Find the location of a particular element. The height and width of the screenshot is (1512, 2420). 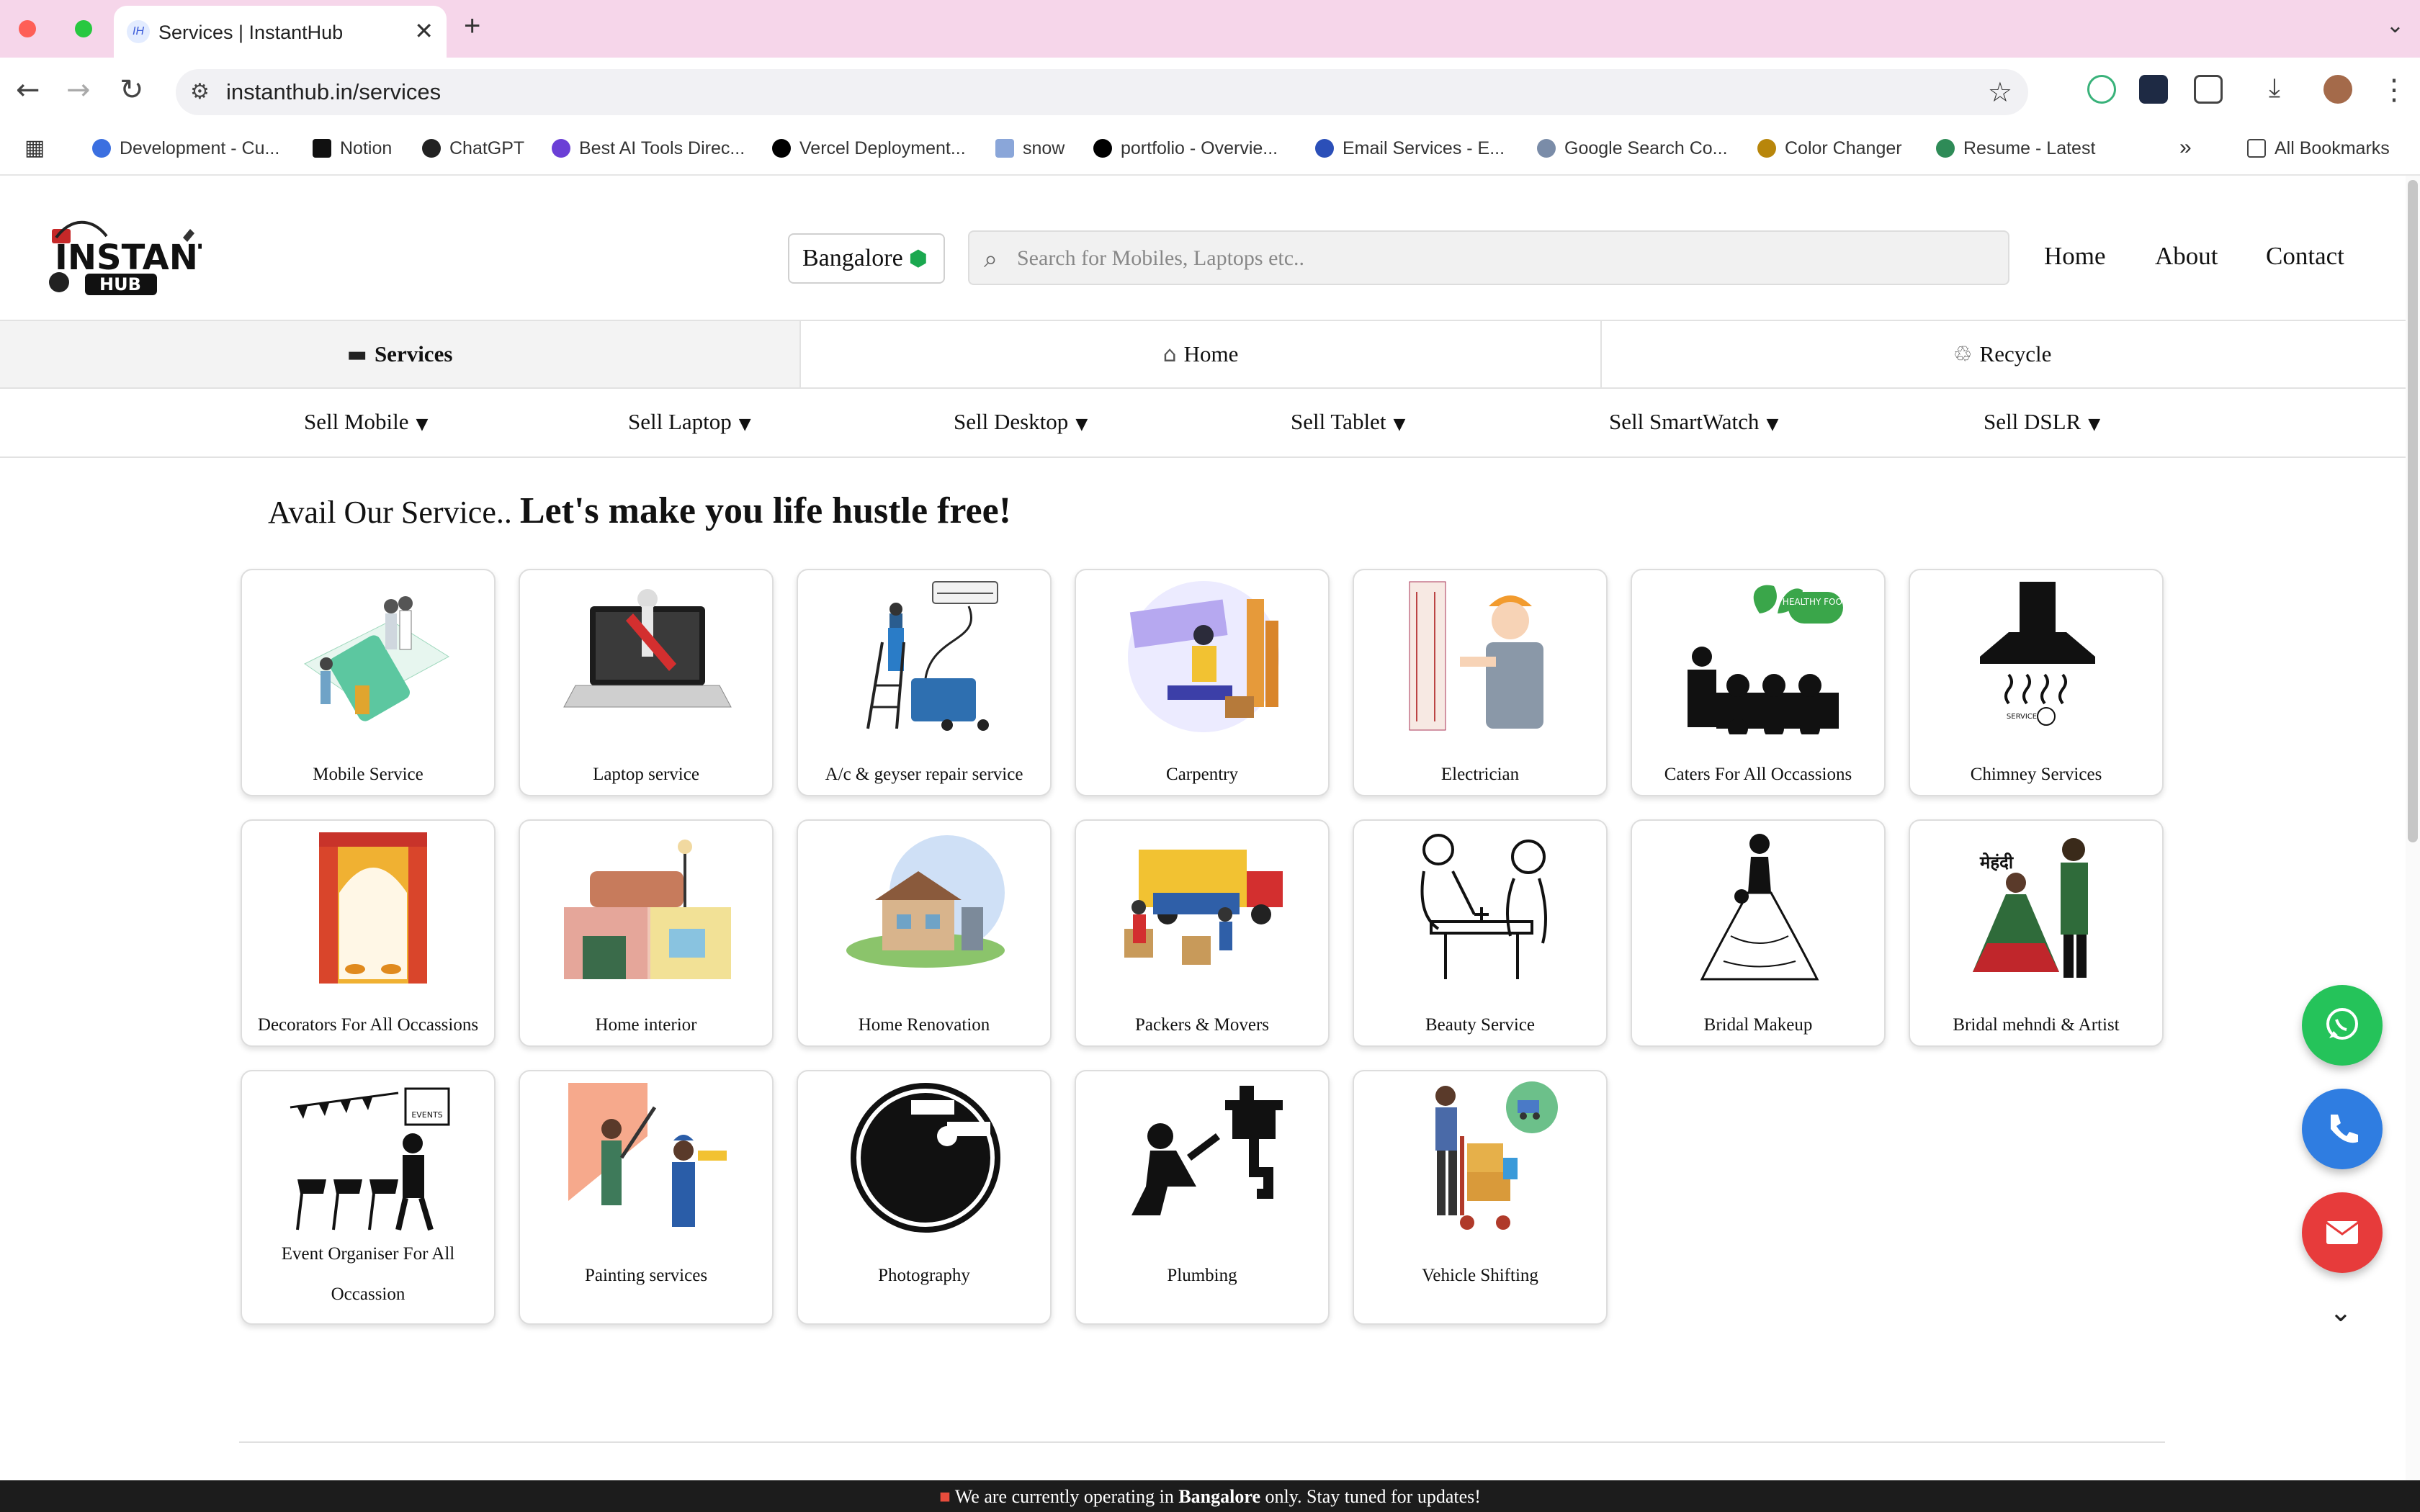

whatsapp-button is located at coordinates (2342, 1025).